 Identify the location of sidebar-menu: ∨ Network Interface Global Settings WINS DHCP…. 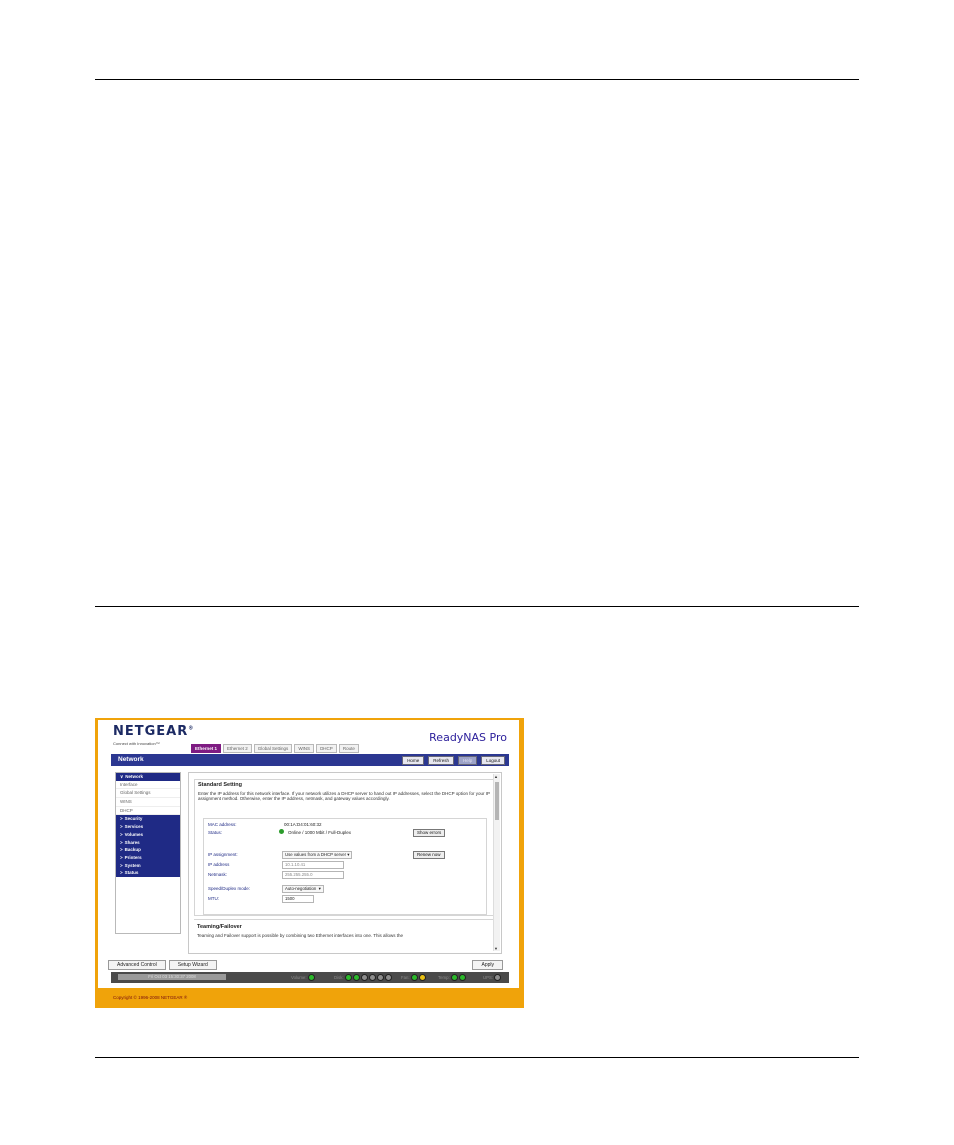
(148, 853).